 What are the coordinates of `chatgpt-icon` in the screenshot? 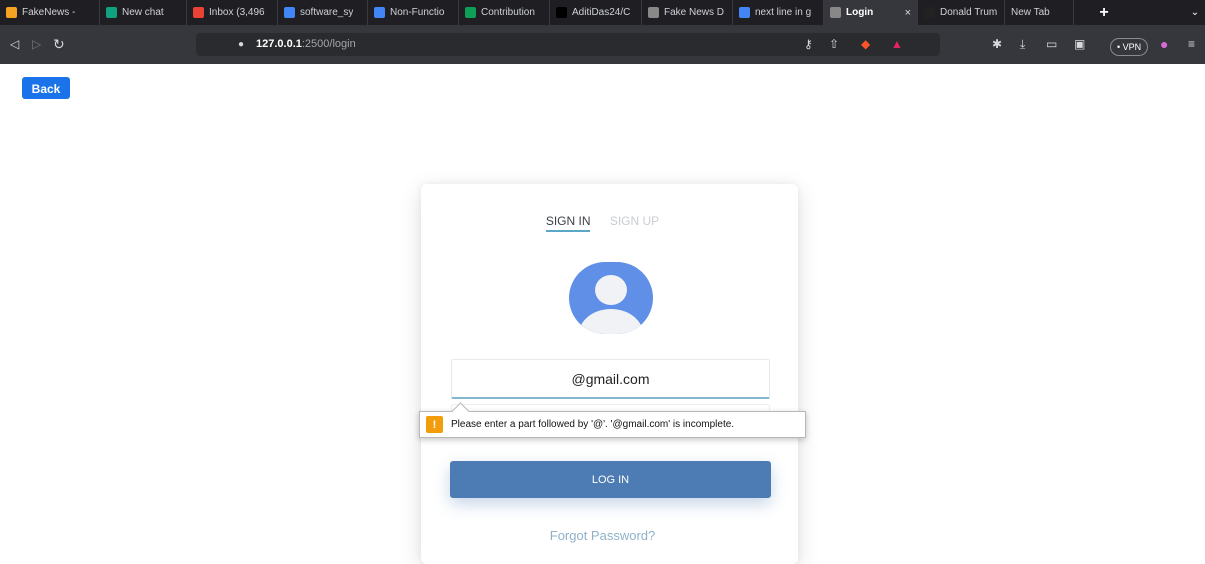 It's located at (111, 12).